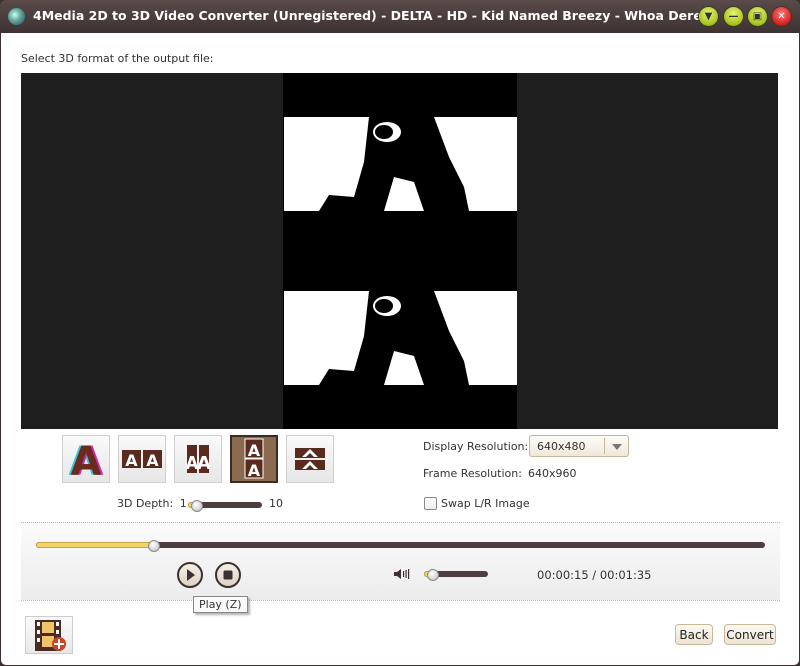 This screenshot has width=800, height=666. Describe the element at coordinates (94, 545) in the screenshot. I see `progress-fill` at that location.